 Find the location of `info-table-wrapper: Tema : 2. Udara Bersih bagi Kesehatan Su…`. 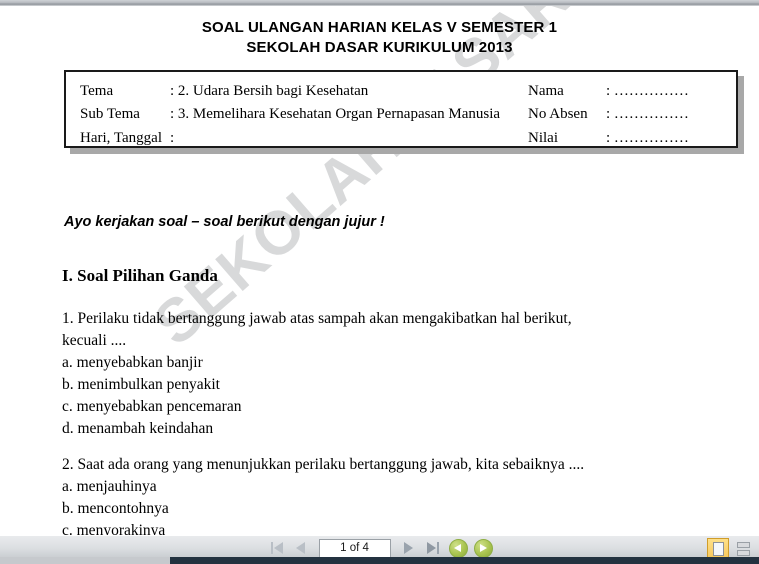

info-table-wrapper: Tema : 2. Udara Bersih bagi Kesehatan Su… is located at coordinates (404, 112).